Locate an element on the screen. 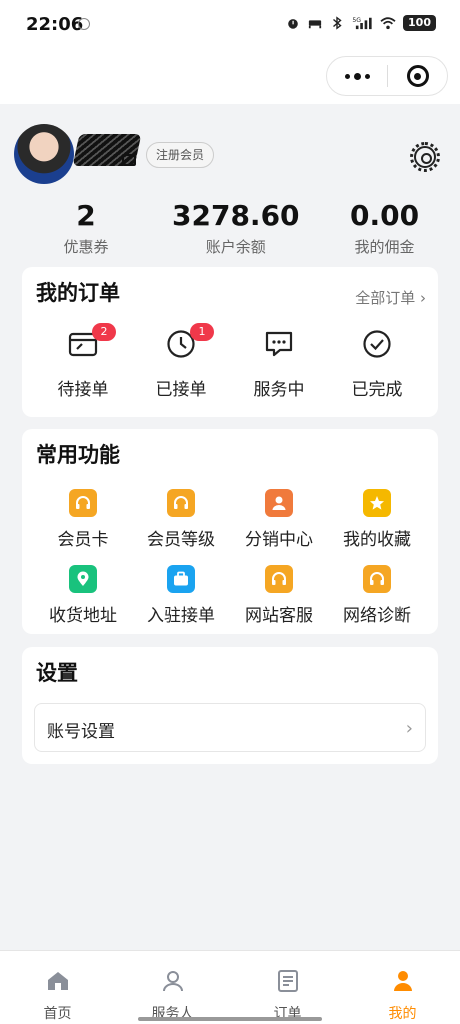  stat-balance: 3278.60 账户余额 is located at coordinates (236, 227).